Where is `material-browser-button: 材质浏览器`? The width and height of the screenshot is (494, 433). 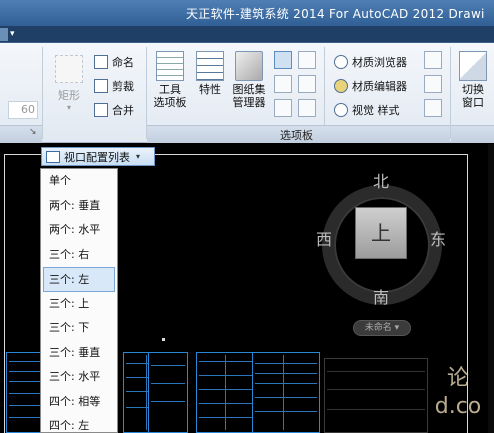
material-browser-button: 材质浏览器 is located at coordinates (370, 62).